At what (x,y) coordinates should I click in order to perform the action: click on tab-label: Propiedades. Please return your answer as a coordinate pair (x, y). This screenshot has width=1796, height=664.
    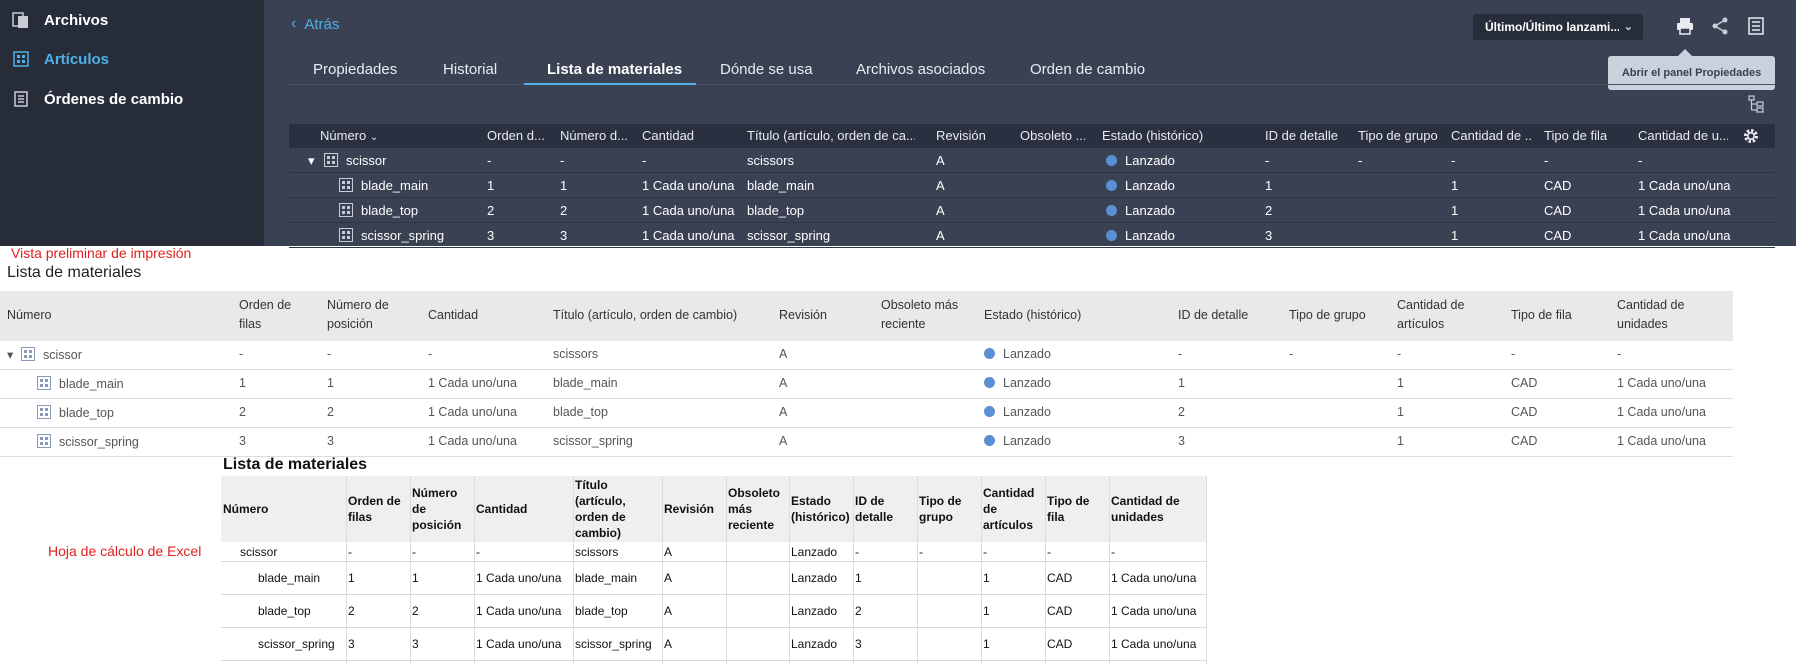
    Looking at the image, I should click on (355, 69).